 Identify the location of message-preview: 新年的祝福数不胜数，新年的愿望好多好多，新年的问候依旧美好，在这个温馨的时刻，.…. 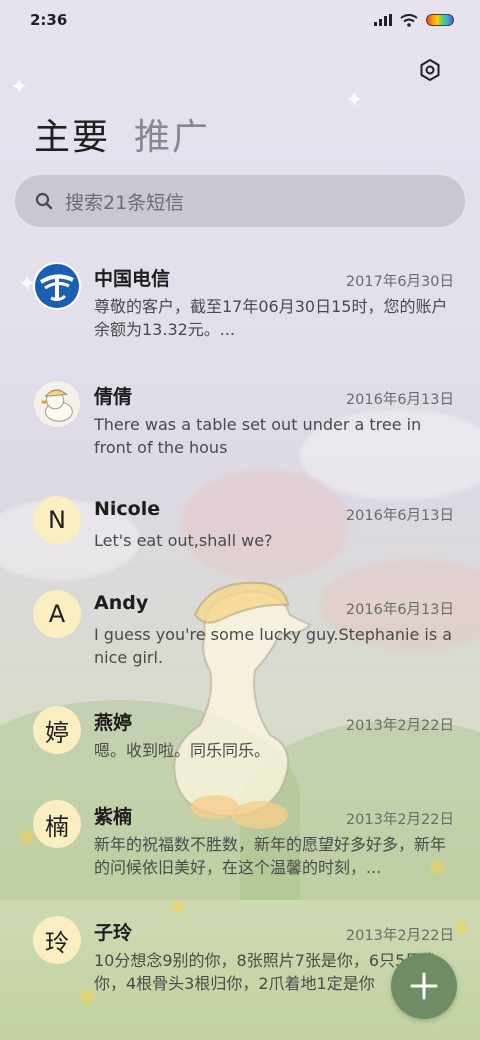
(270, 856).